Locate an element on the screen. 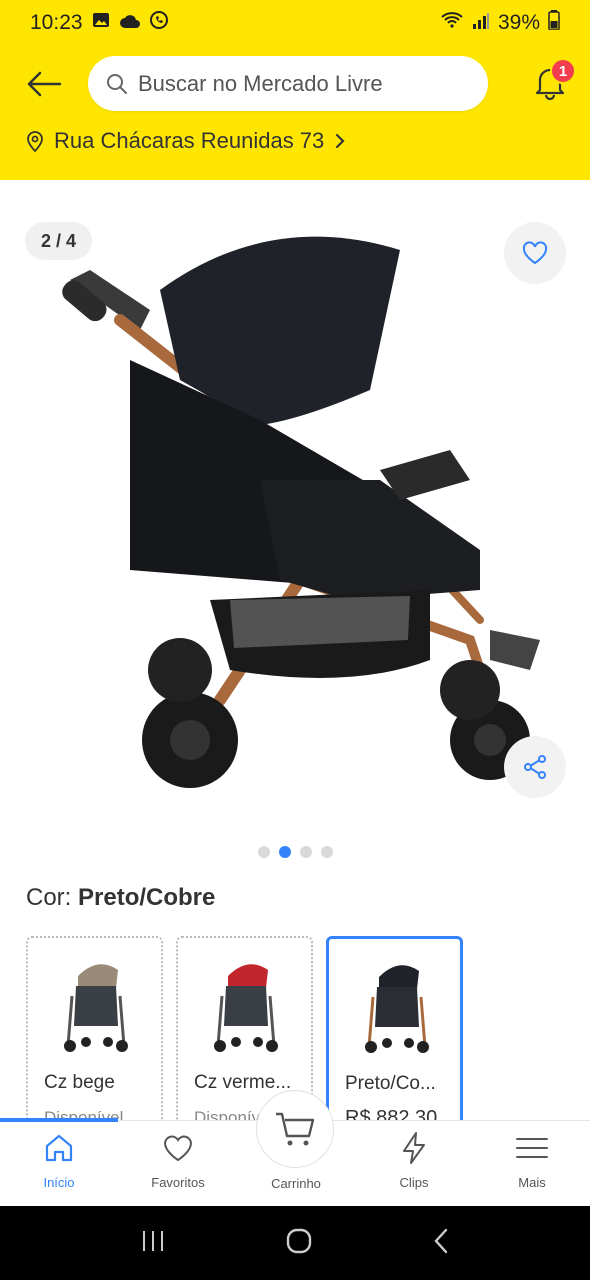  tab-label: Início is located at coordinates (59, 1182).